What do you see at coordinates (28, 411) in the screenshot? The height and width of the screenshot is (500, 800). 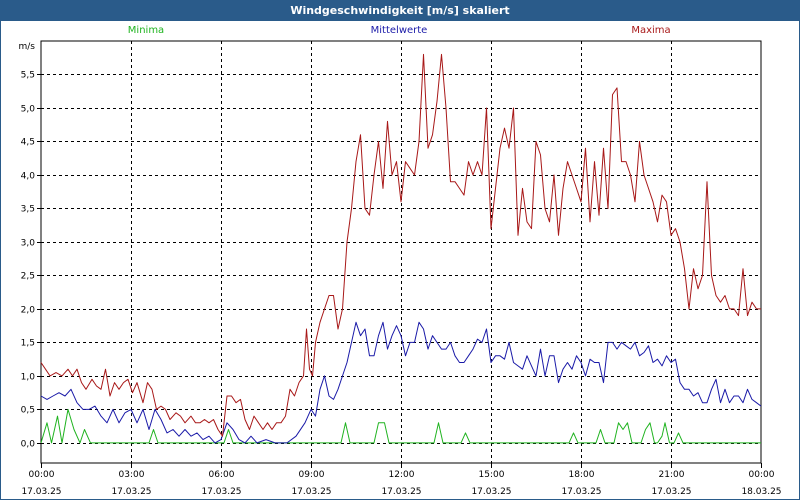 I see `y-tick-label: 0,5` at bounding box center [28, 411].